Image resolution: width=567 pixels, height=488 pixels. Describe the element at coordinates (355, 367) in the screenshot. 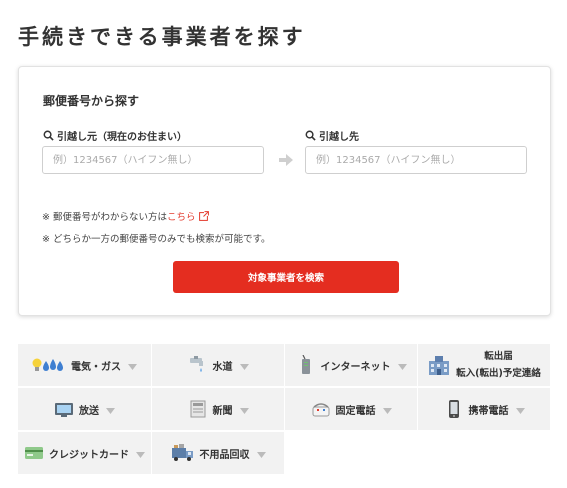

I see `category-label: インターネット` at that location.